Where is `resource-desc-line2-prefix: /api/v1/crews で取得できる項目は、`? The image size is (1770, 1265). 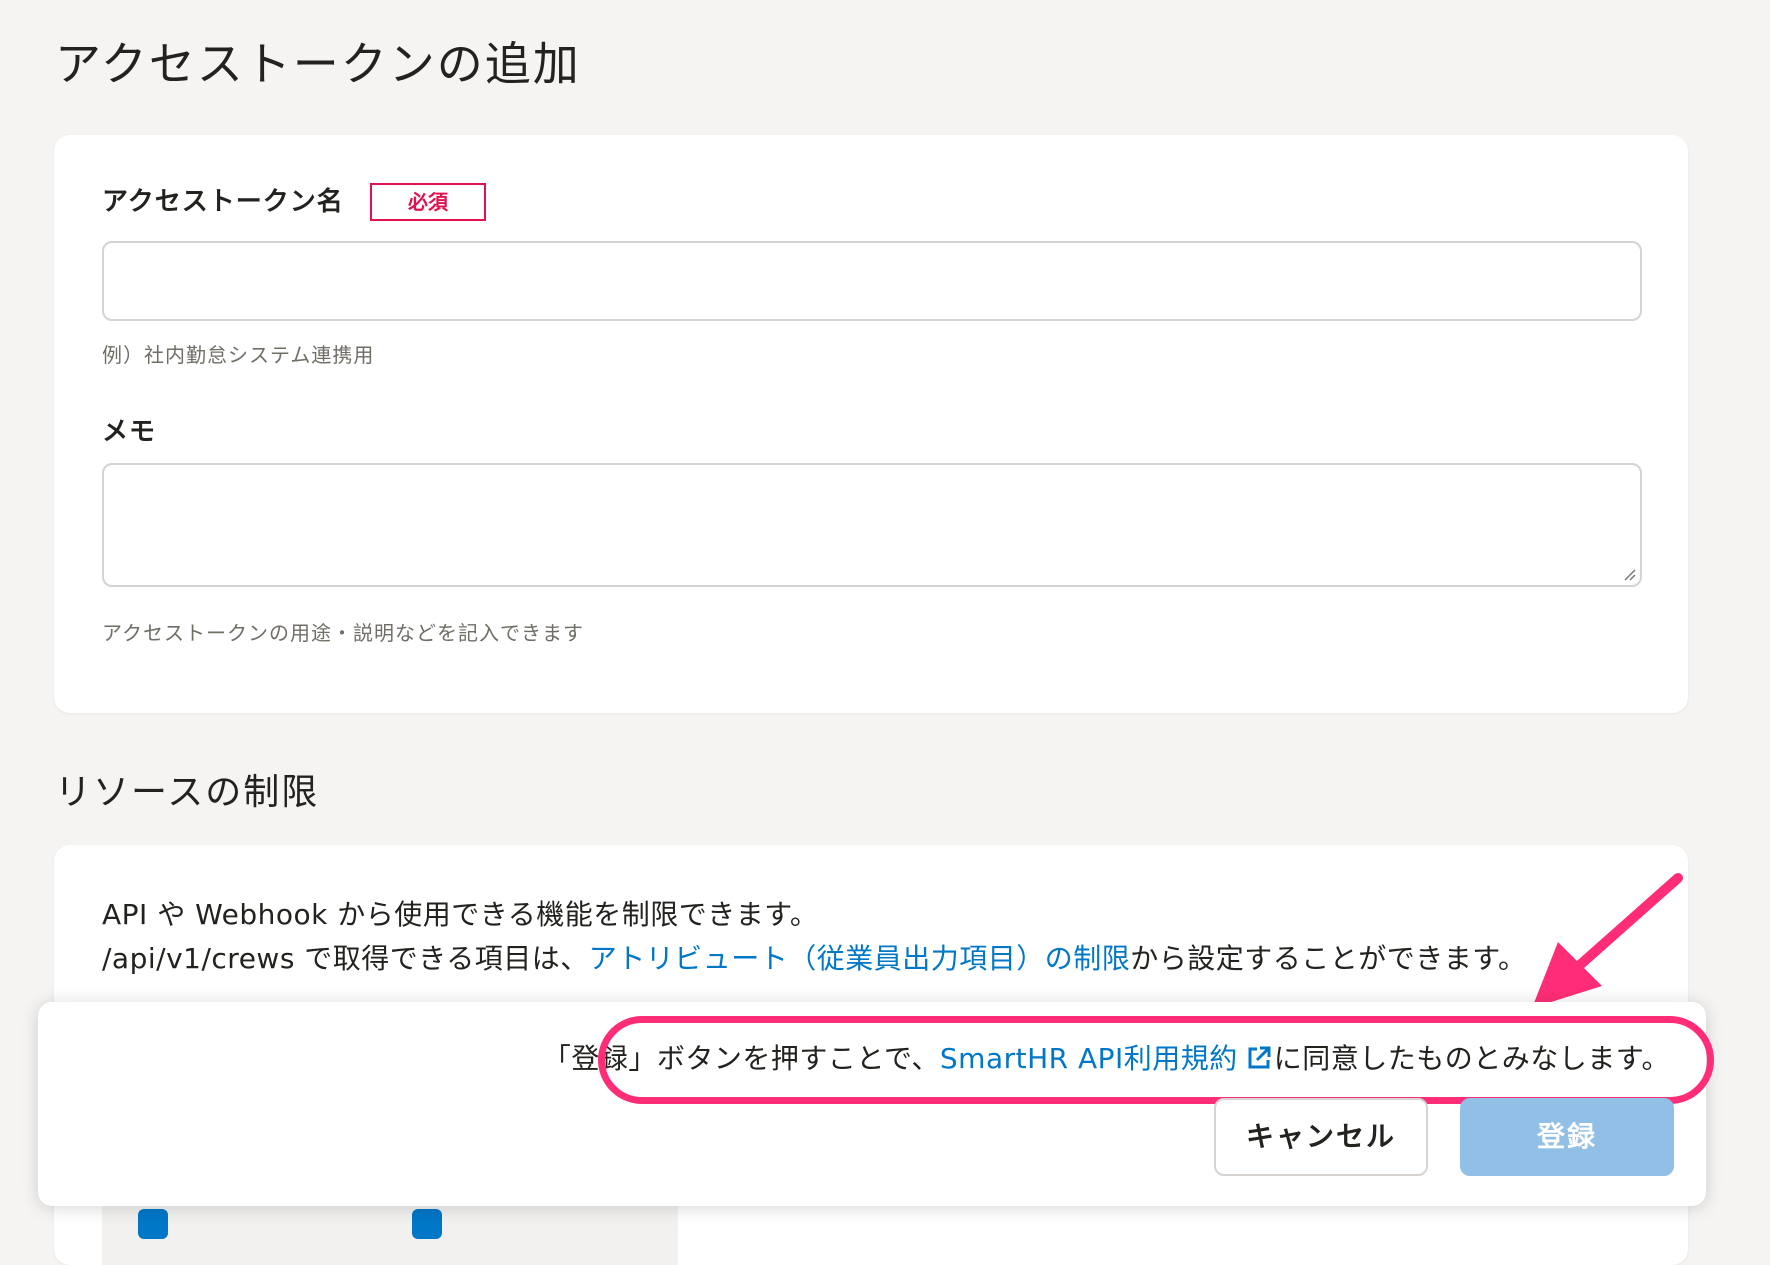 resource-desc-line2-prefix: /api/v1/crews で取得できる項目は、 is located at coordinates (345, 958).